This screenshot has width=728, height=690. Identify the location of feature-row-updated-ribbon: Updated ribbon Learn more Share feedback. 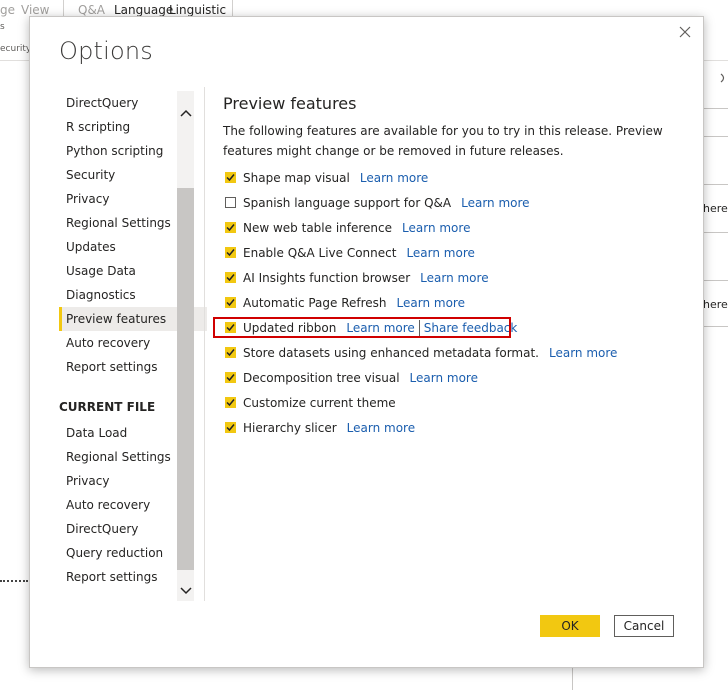
(448, 327).